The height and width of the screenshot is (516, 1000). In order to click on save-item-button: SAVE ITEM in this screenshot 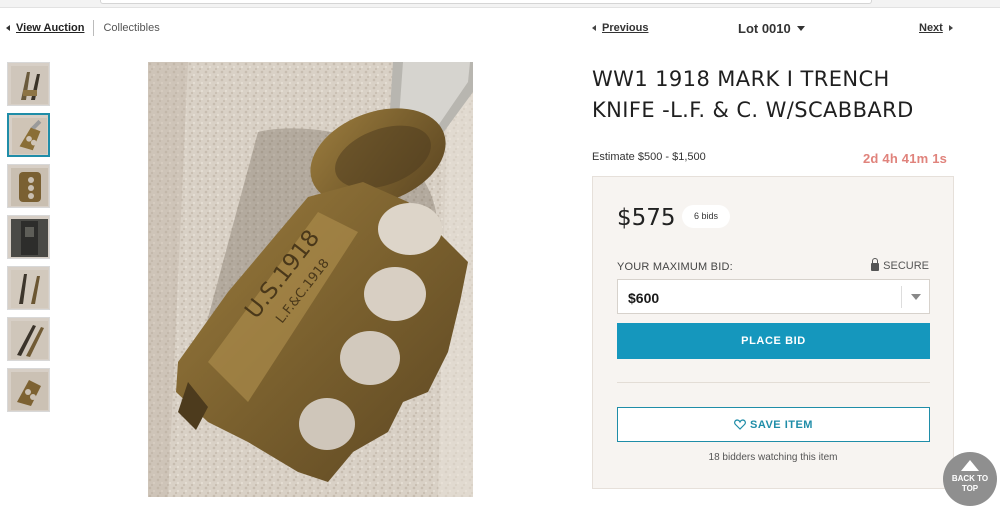, I will do `click(773, 424)`.